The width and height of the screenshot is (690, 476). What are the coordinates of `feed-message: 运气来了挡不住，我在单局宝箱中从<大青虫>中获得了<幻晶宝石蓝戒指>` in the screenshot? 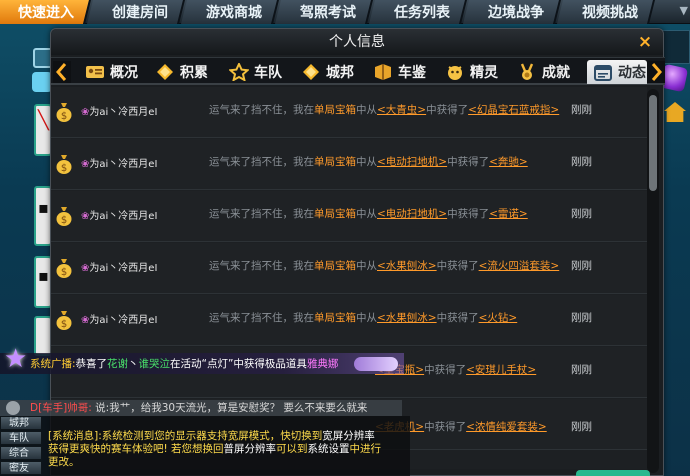 It's located at (384, 110).